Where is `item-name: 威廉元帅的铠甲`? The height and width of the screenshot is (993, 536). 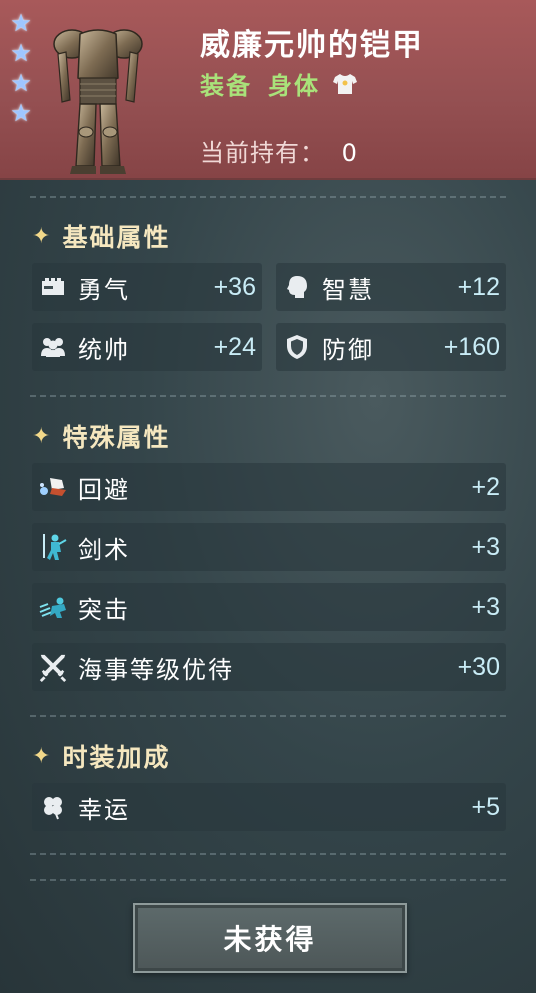 item-name: 威廉元帅的铠甲 is located at coordinates (312, 45).